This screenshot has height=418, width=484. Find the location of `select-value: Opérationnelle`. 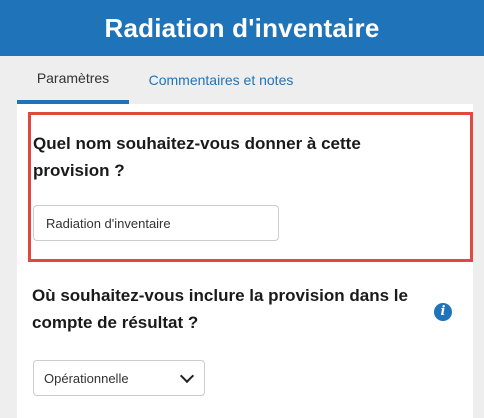

select-value: Opérationnelle is located at coordinates (86, 378).